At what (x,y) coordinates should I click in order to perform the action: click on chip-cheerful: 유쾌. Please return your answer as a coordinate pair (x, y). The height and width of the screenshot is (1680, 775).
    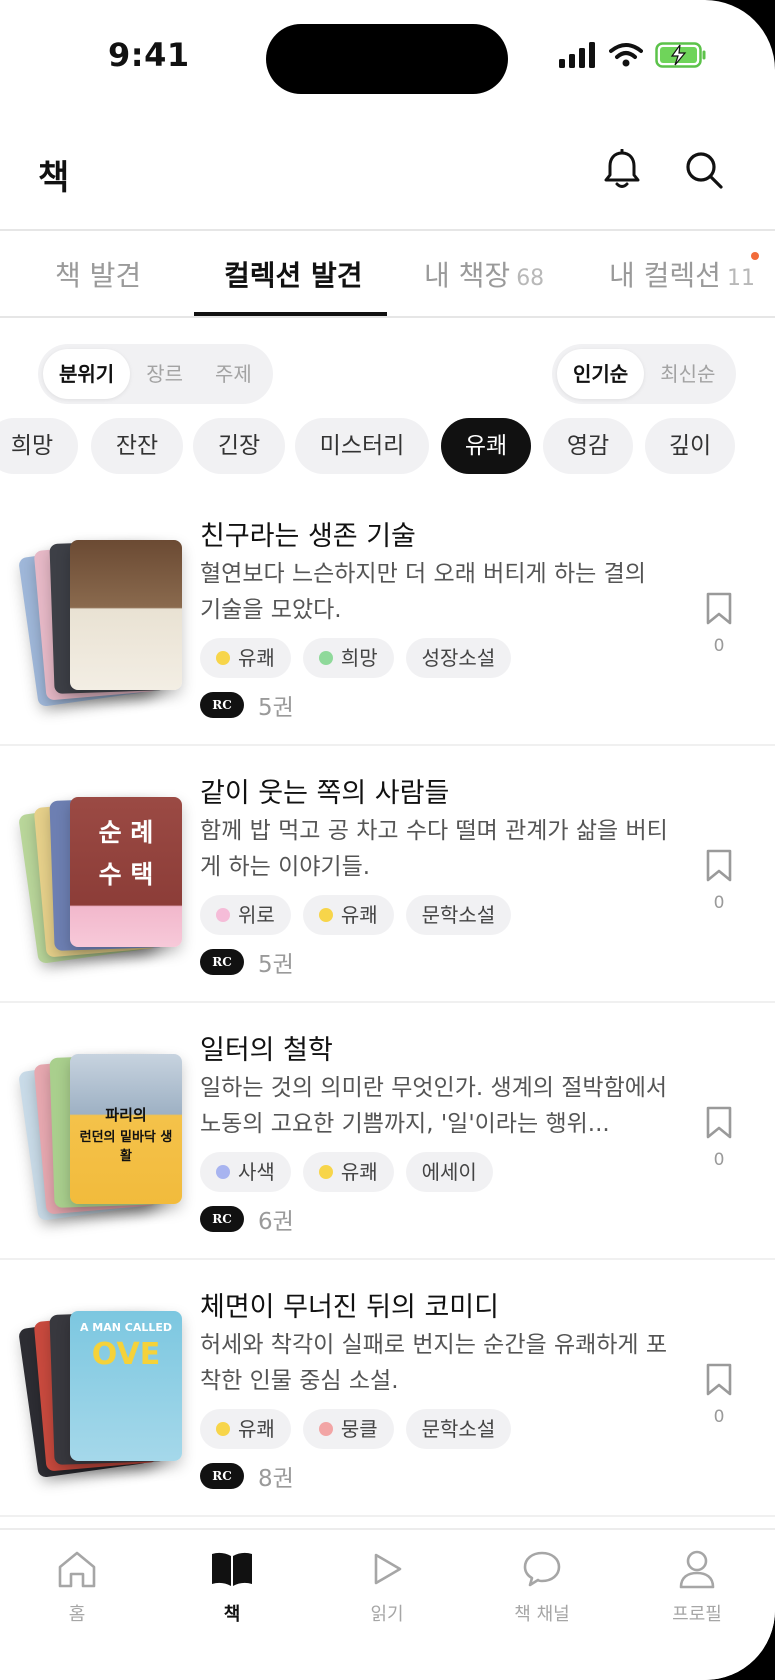
    Looking at the image, I should click on (486, 446).